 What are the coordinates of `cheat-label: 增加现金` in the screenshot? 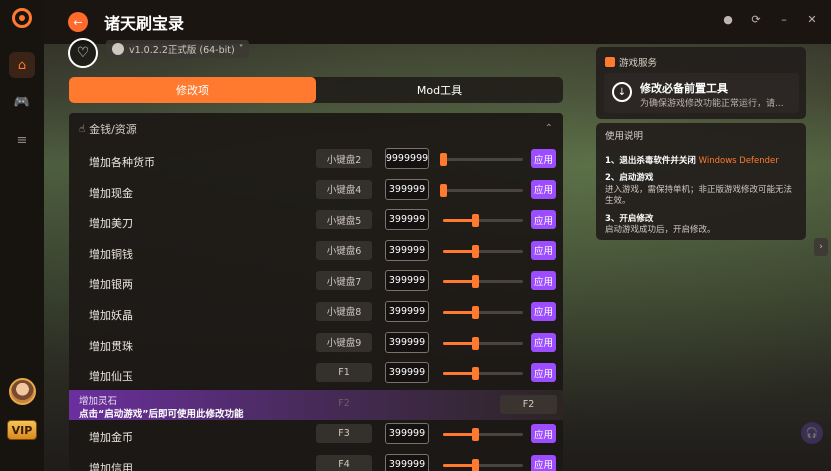 It's located at (111, 193).